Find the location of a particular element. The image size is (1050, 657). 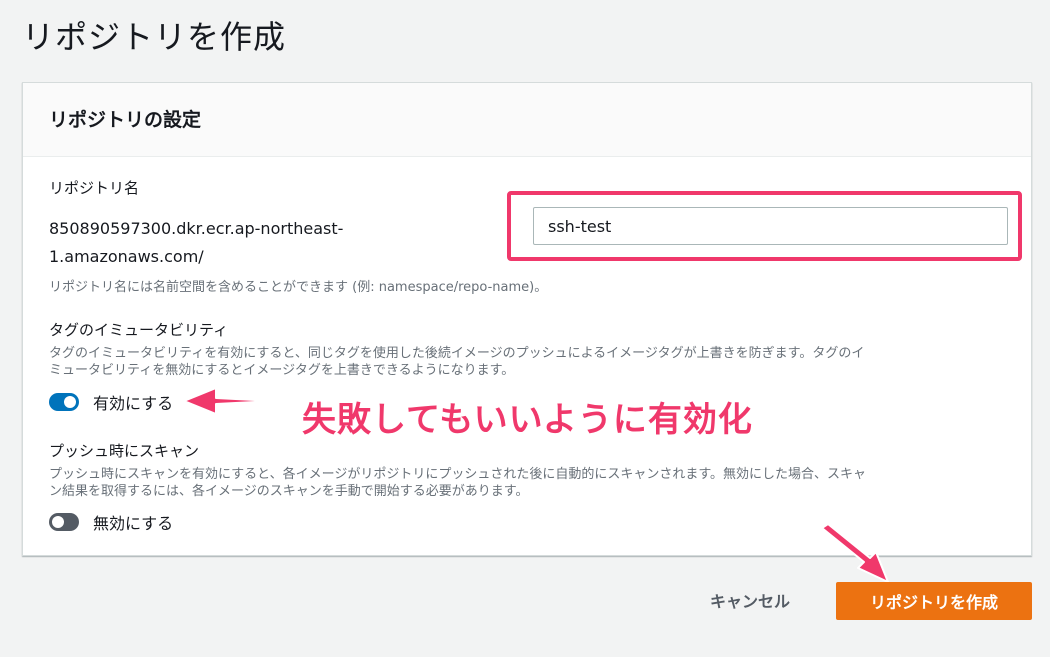

tag-immutability-title: タグのイミュータビリティ is located at coordinates (139, 330).